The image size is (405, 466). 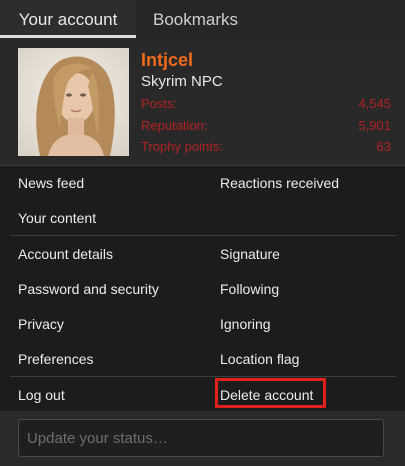 I want to click on stat-posts: Posts: 4,545, so click(x=266, y=103).